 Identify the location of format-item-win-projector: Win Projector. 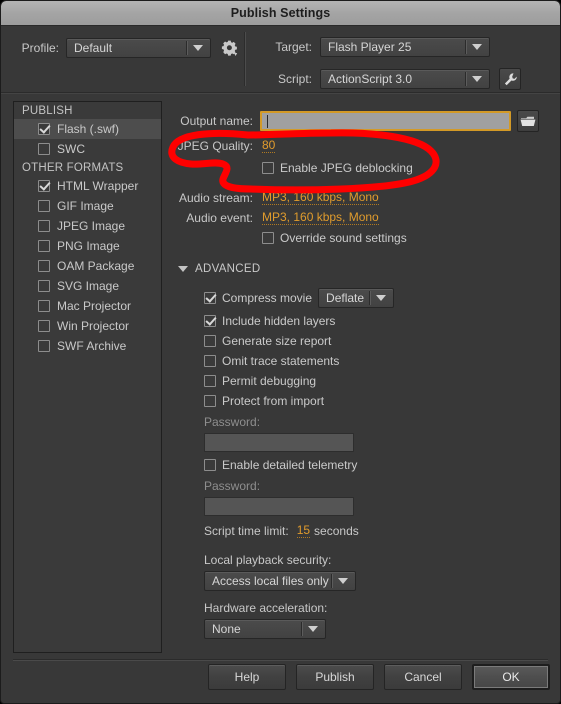
(87, 326).